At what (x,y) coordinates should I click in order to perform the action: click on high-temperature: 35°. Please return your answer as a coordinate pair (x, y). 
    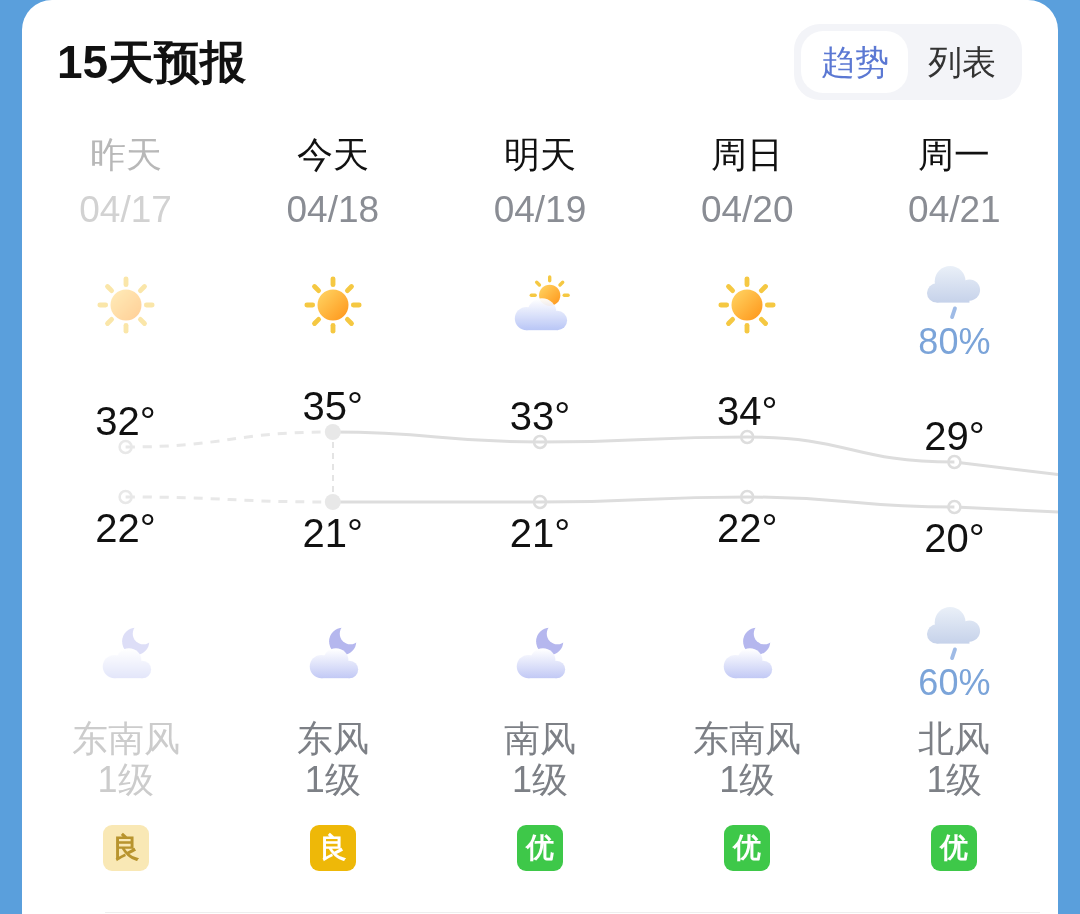
    Looking at the image, I should click on (333, 406).